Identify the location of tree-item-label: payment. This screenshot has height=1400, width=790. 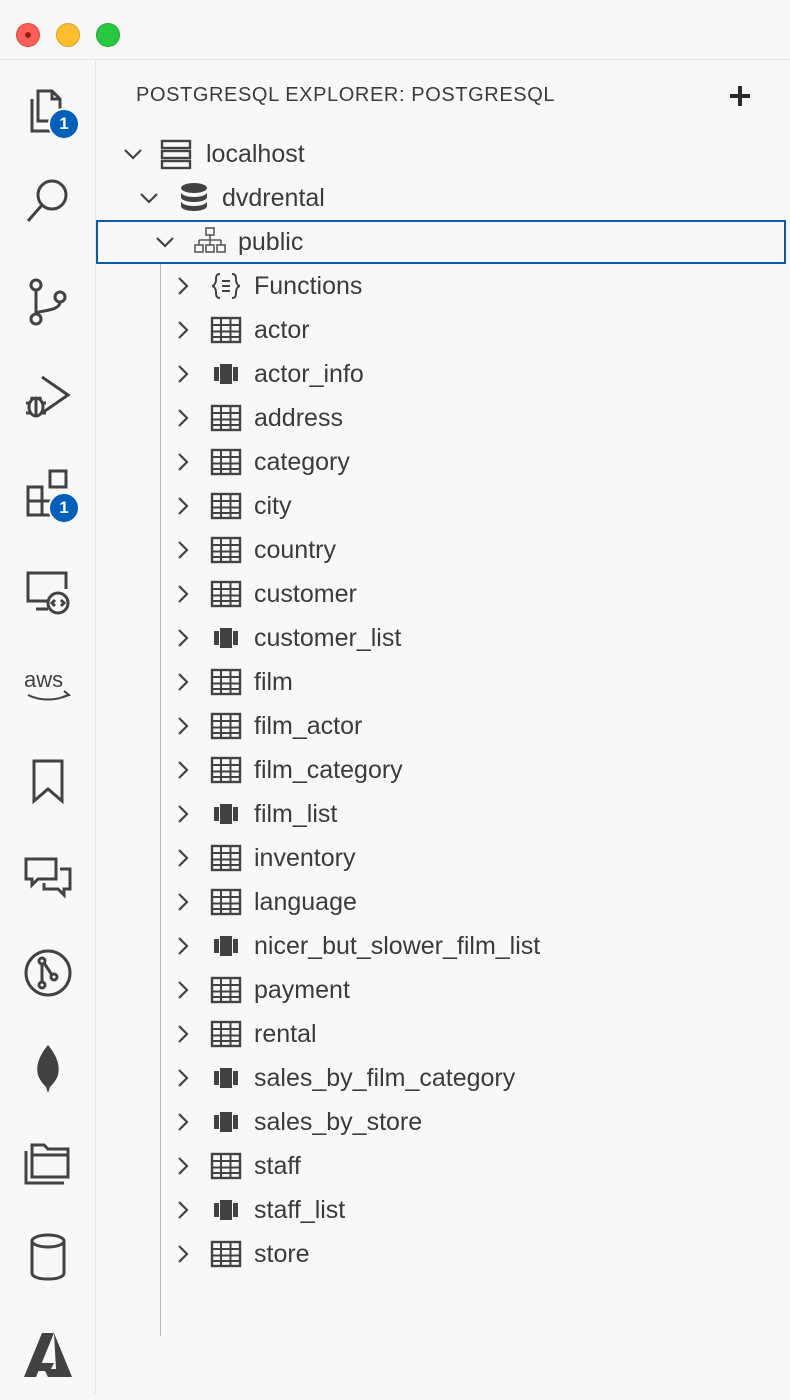
(302, 989).